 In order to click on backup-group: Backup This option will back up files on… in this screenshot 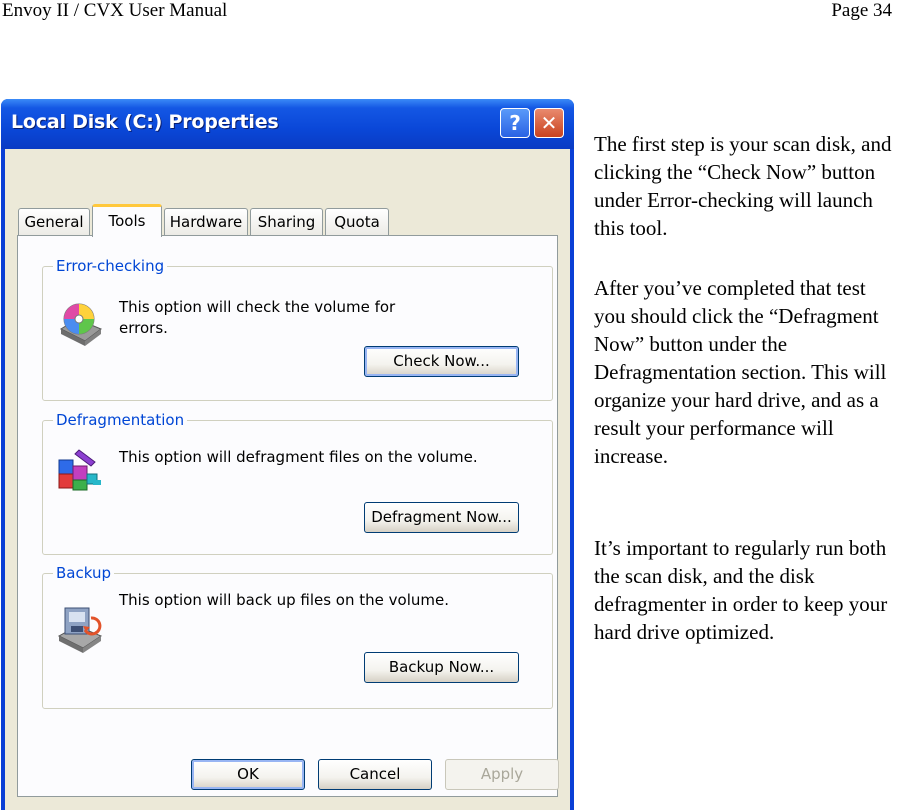, I will do `click(297, 636)`.